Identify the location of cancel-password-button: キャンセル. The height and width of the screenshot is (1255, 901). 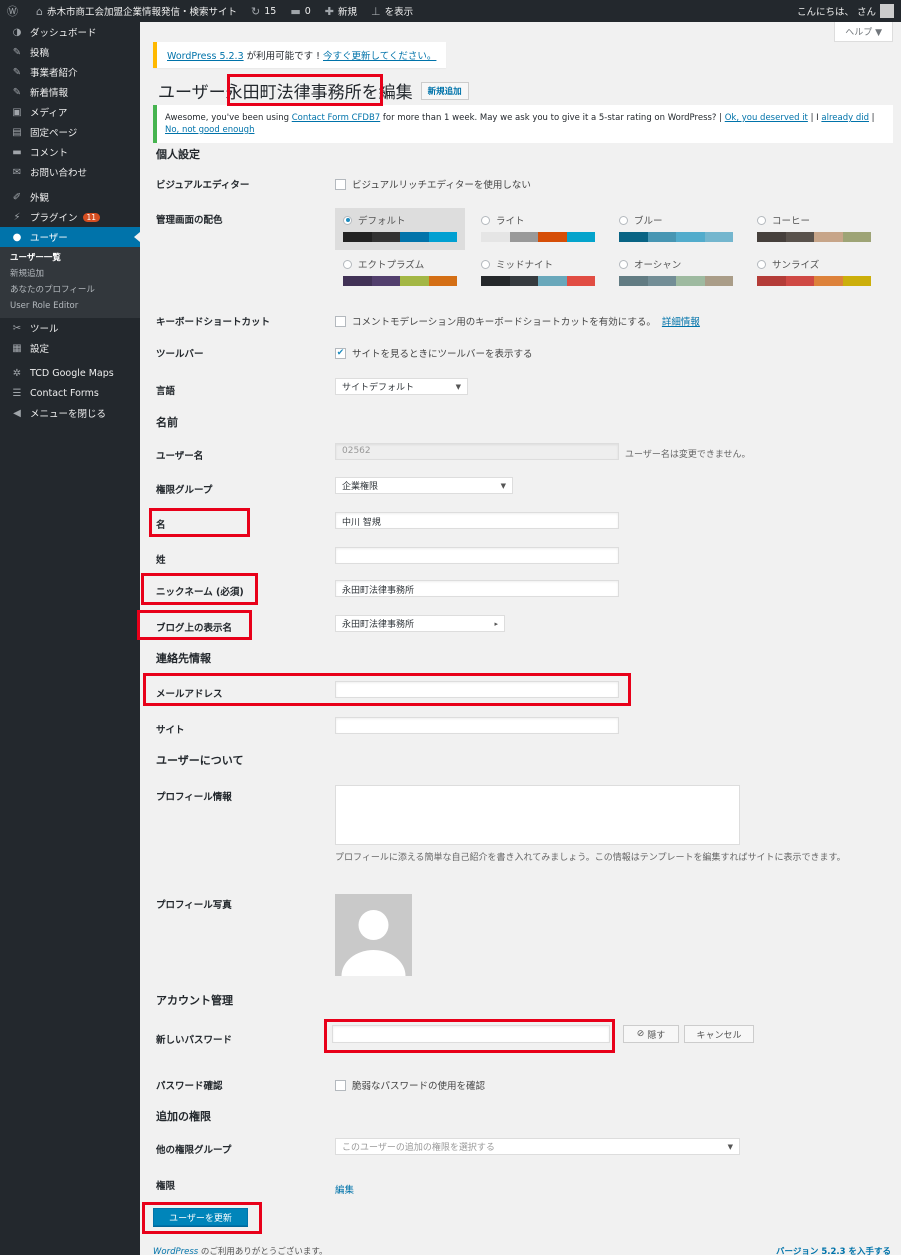
(719, 1034).